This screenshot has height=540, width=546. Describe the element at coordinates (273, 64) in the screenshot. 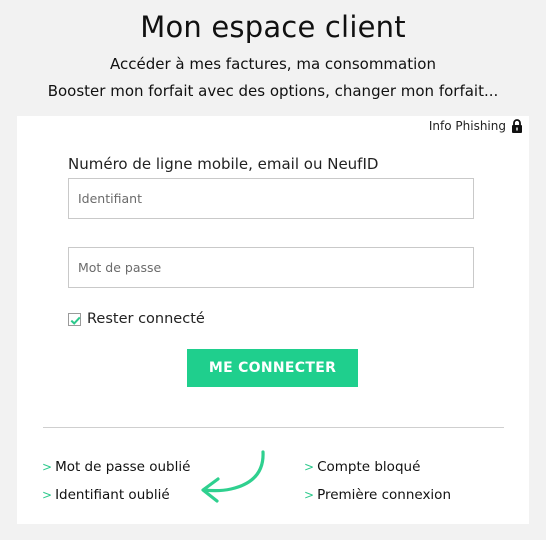

I see `page-subtitle-invoices: Accéder à mes factures, ma consommation` at that location.